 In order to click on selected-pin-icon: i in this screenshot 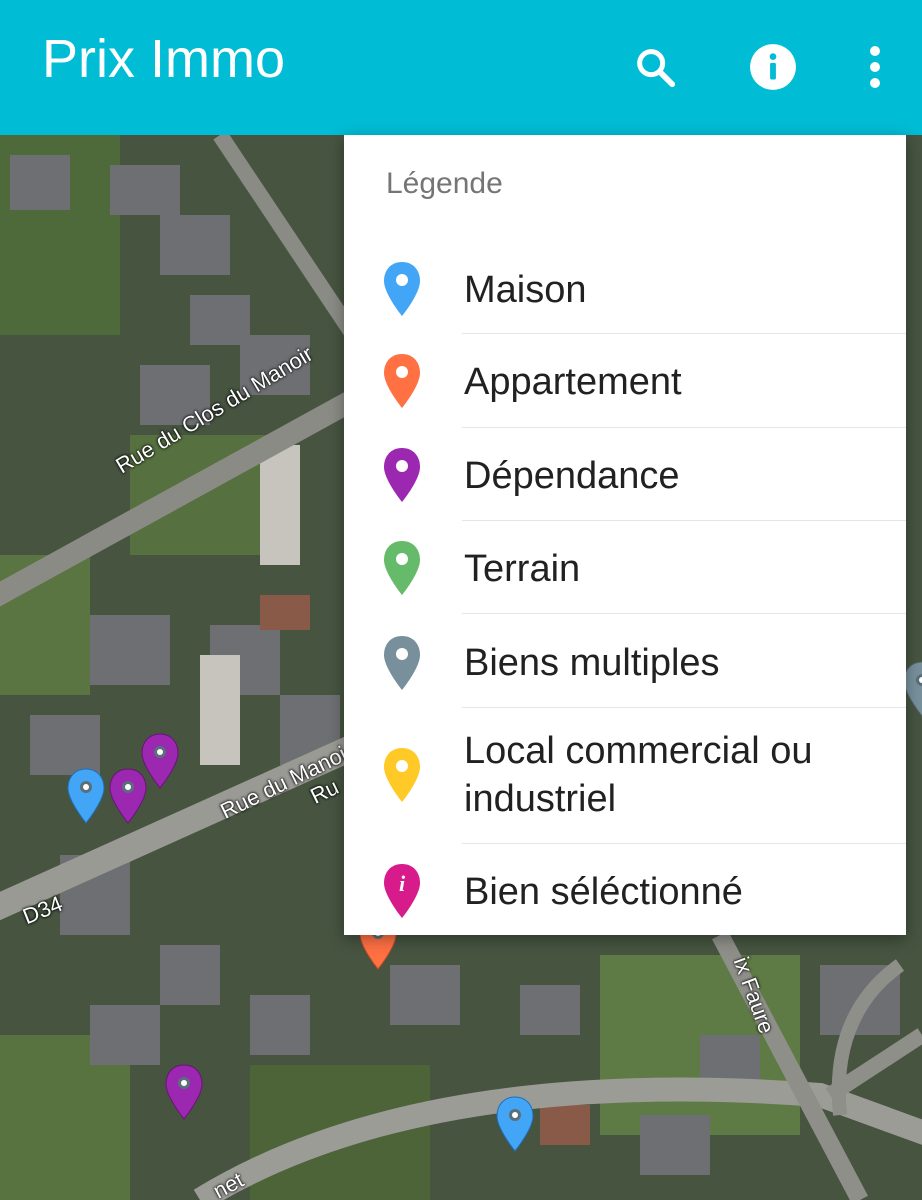, I will do `click(402, 891)`.